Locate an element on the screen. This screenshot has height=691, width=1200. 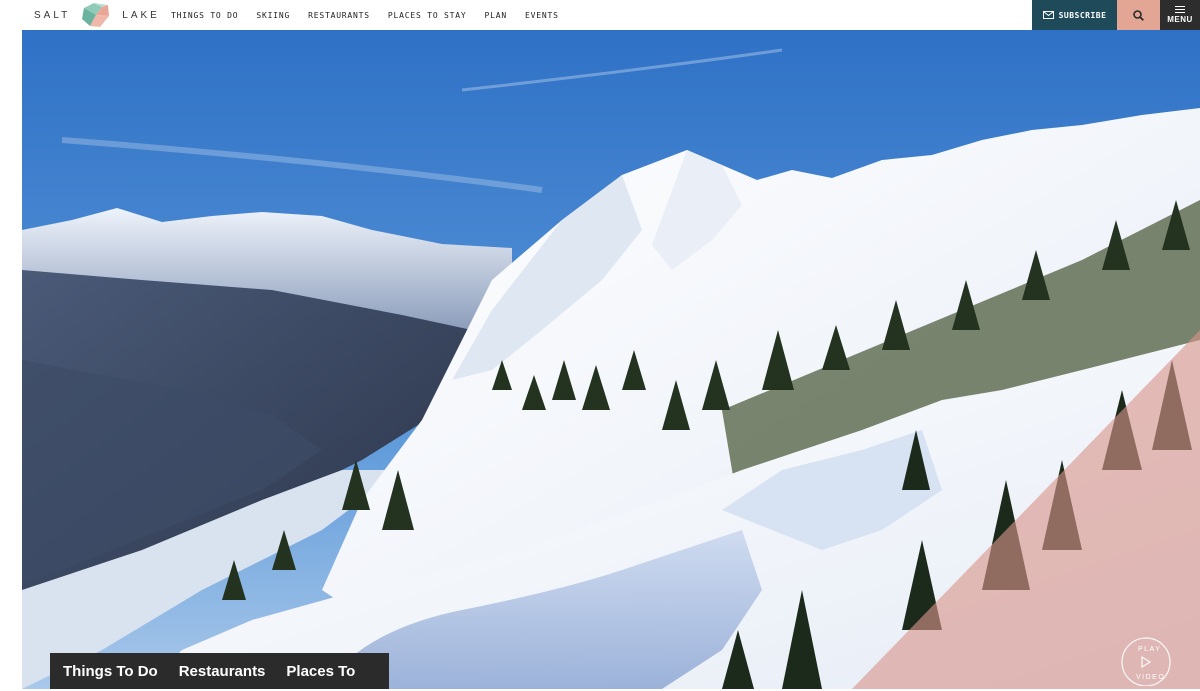
search-button is located at coordinates (1138, 15).